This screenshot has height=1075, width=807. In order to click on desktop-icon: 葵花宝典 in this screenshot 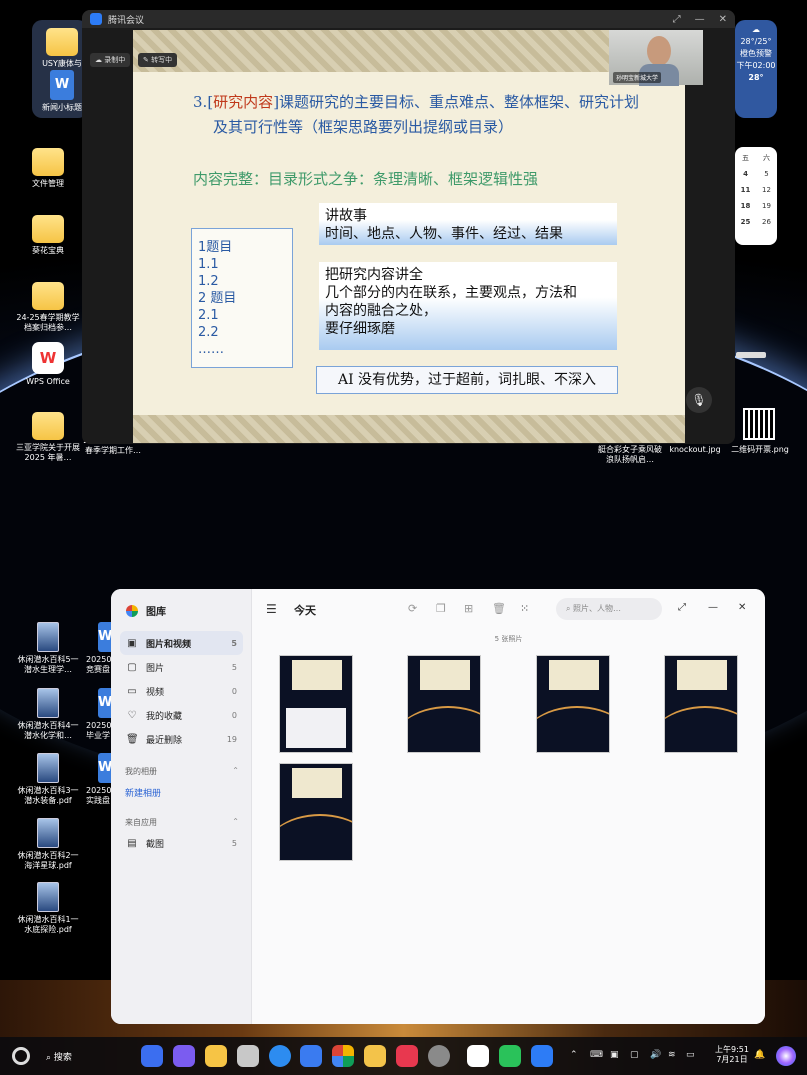, I will do `click(48, 235)`.